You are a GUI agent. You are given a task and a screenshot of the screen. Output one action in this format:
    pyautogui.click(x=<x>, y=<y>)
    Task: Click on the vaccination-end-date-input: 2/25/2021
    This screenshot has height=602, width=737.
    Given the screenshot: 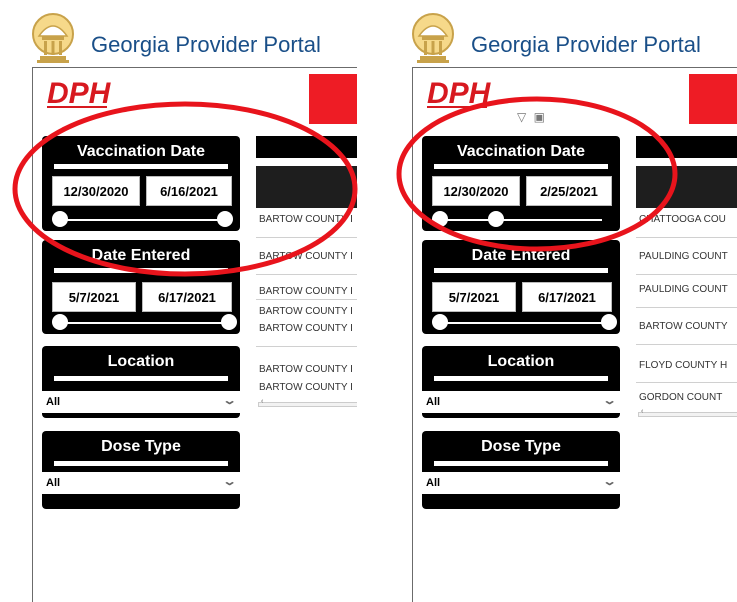 What is the action you would take?
    pyautogui.click(x=569, y=191)
    